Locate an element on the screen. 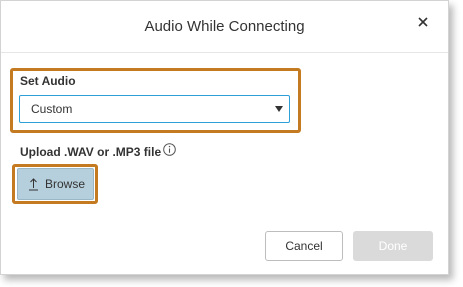  set-audio-selected-value: Custom is located at coordinates (52, 109).